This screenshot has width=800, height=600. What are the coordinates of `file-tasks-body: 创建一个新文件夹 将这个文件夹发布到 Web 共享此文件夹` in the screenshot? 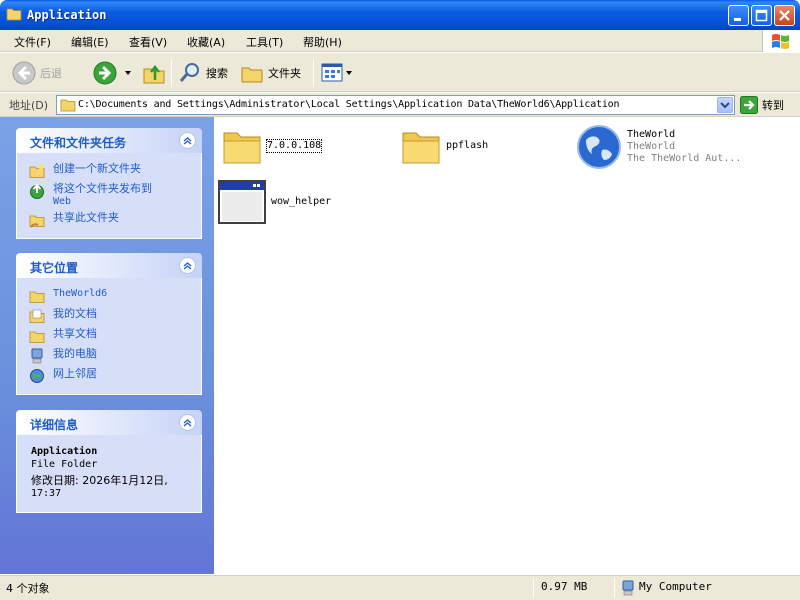 It's located at (109, 196).